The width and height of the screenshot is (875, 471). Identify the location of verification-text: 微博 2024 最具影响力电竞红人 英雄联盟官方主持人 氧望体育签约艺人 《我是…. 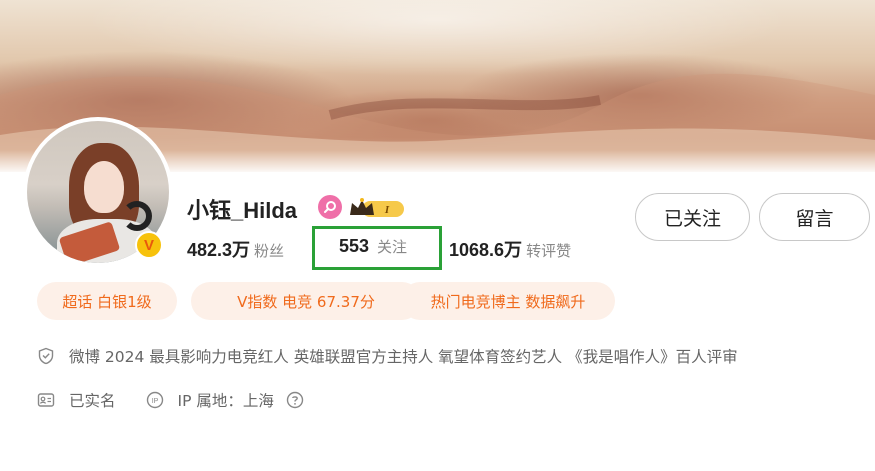
(403, 357).